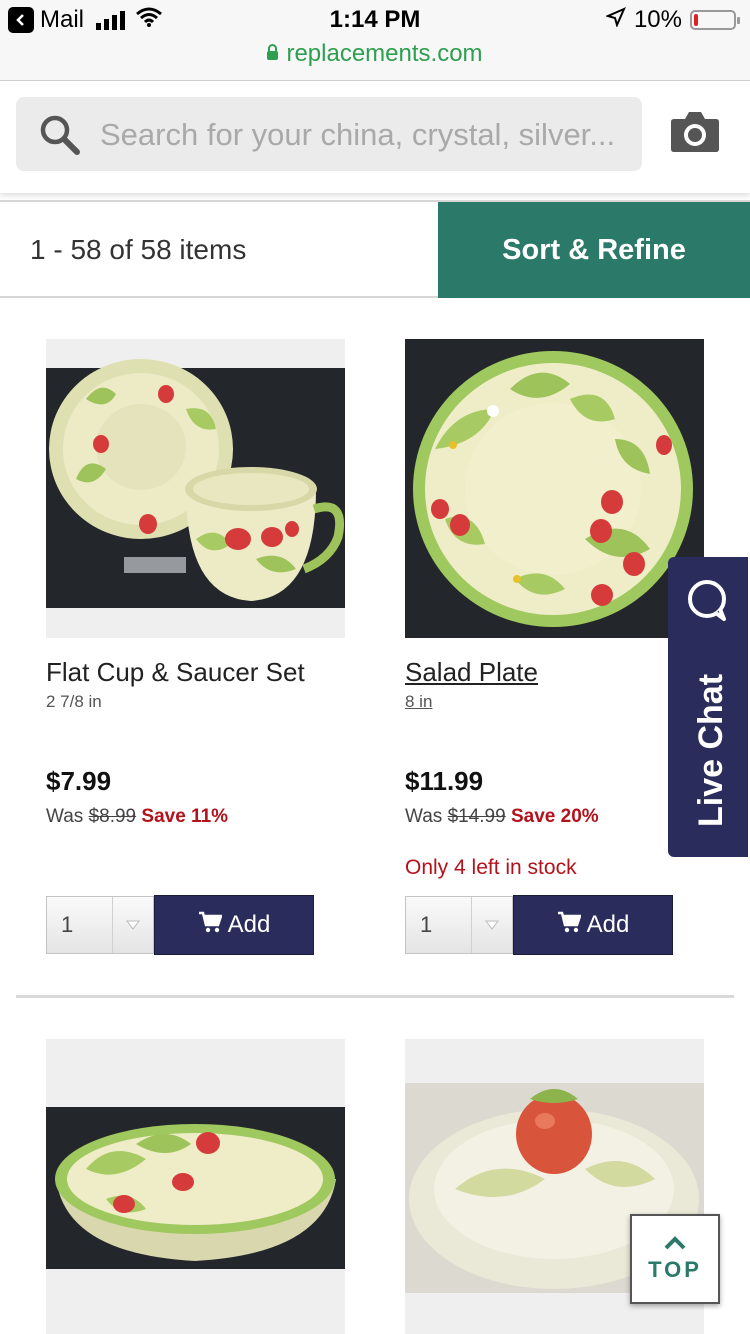  Describe the element at coordinates (419, 701) in the screenshot. I see `product-size: 8 in` at that location.